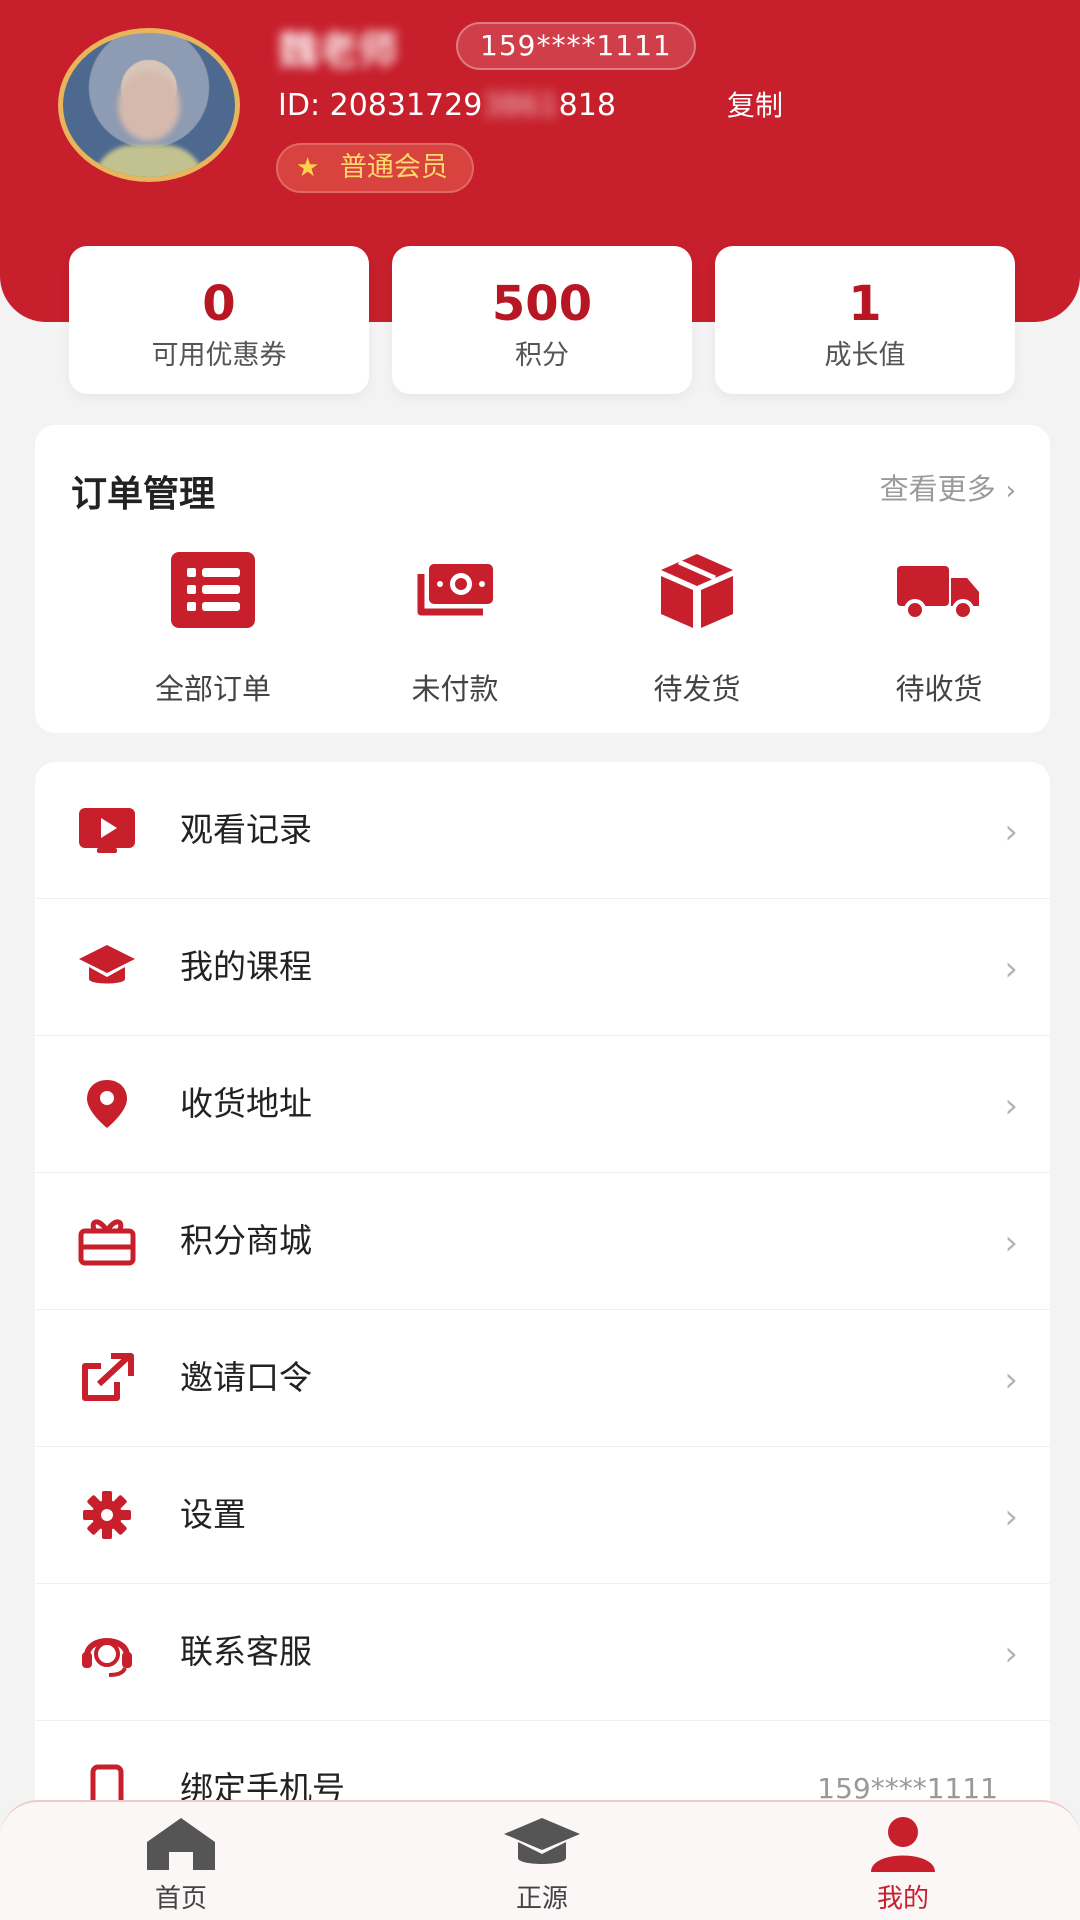  I want to click on menu-item-watch-history: 观看记录 ›, so click(542, 830).